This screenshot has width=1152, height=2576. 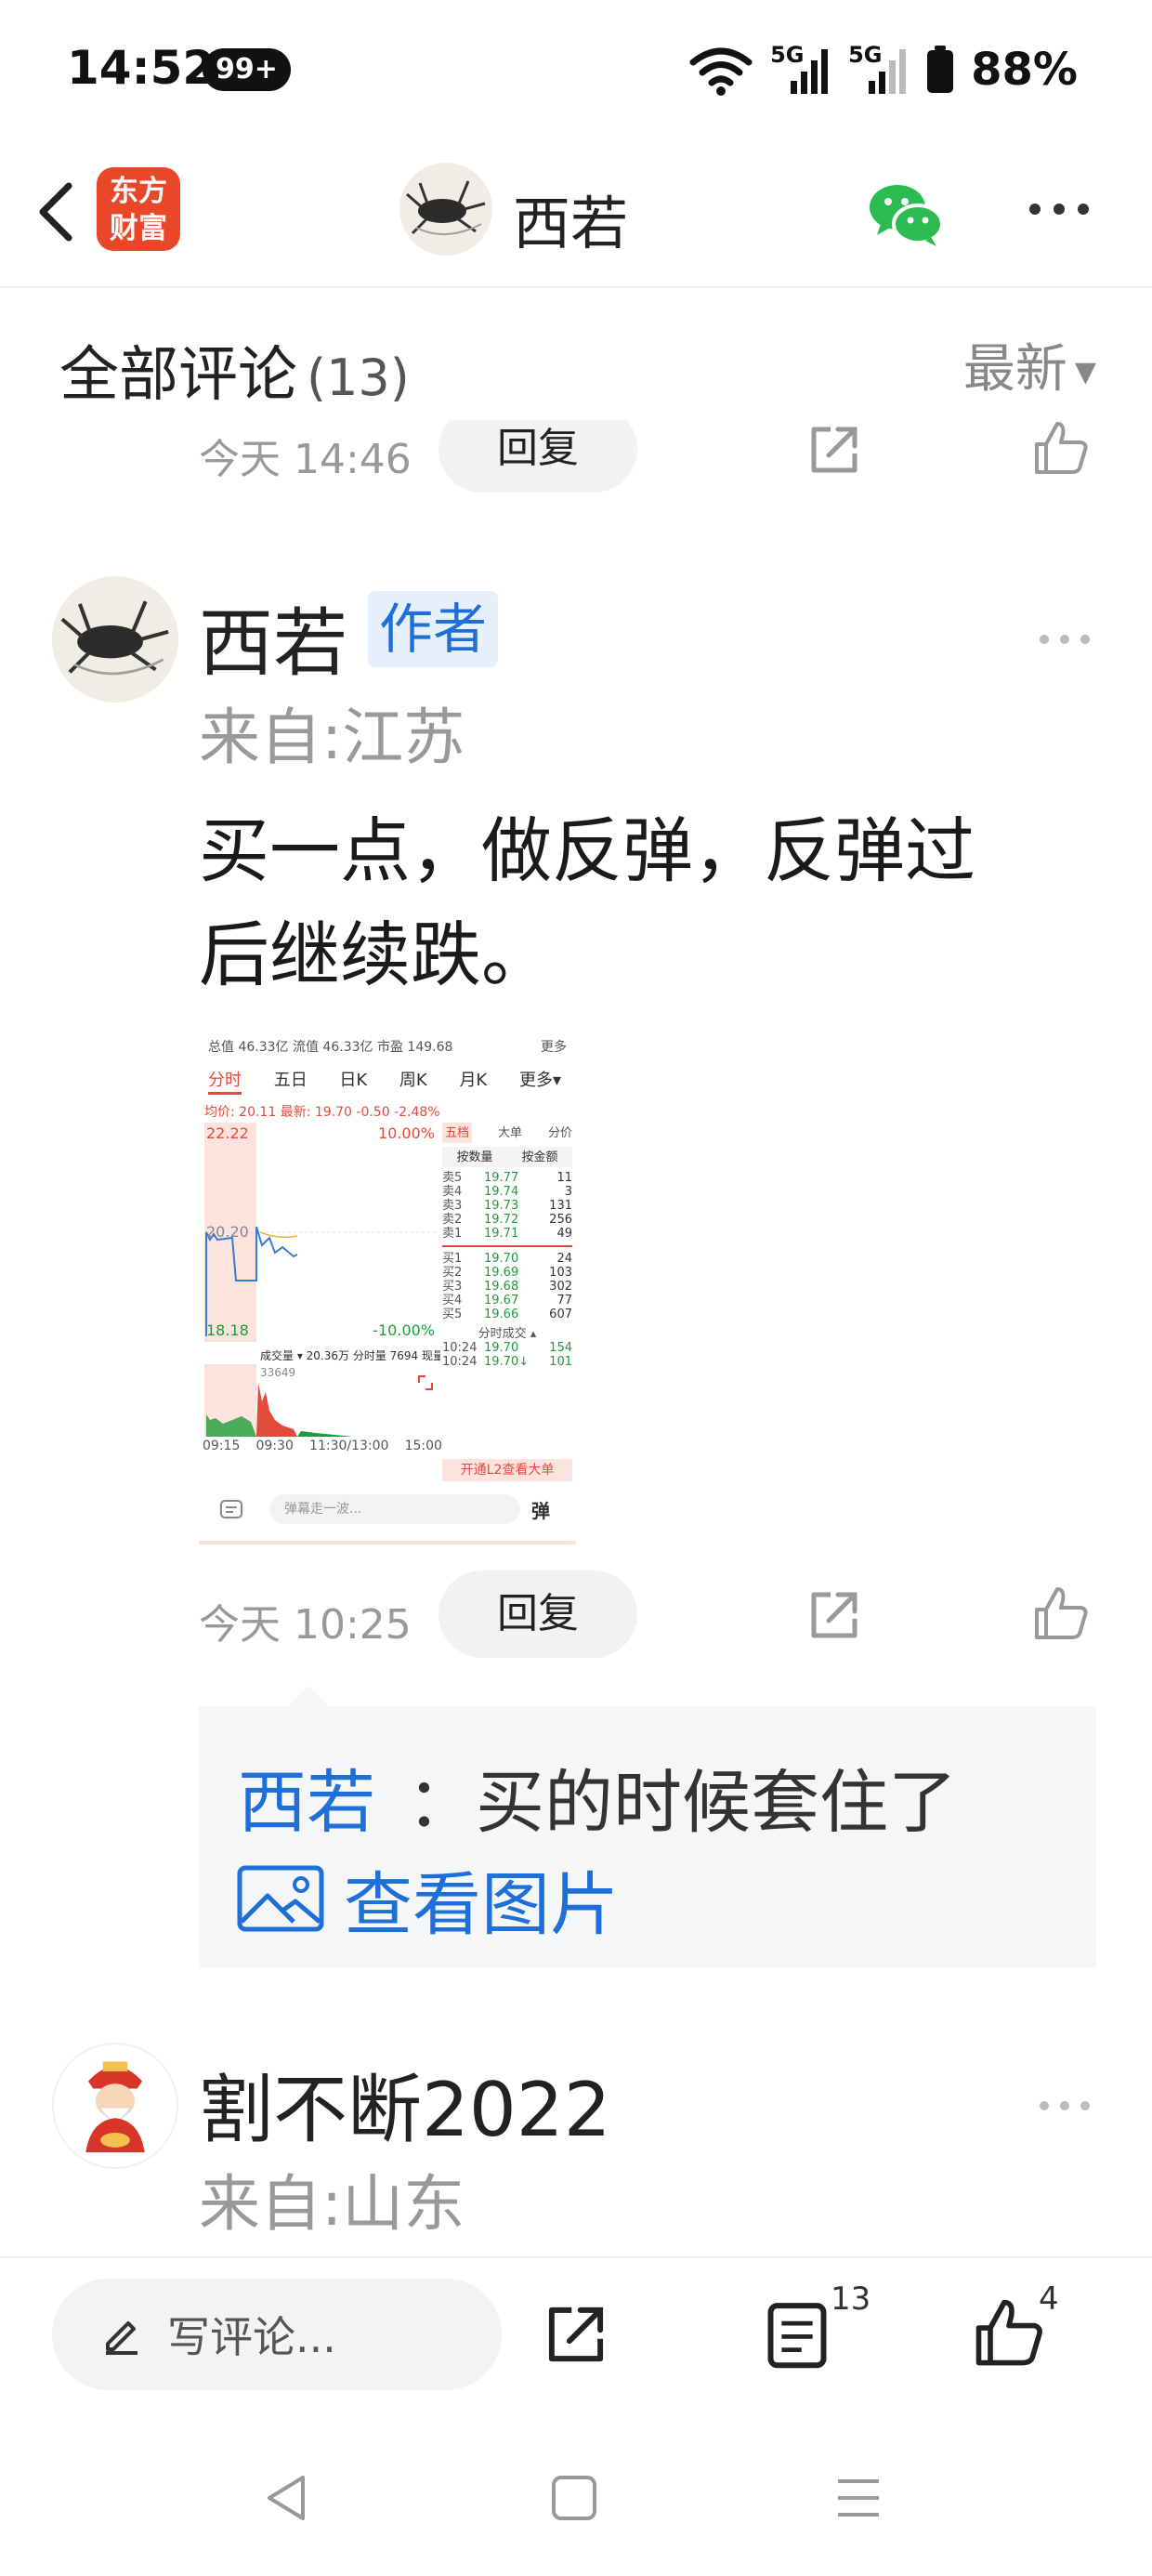 I want to click on avatar-bug-image, so click(x=445, y=209).